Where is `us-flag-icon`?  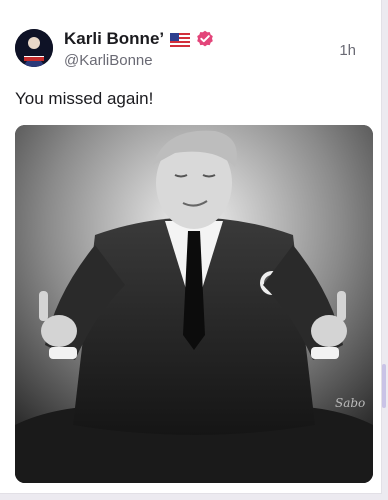 us-flag-icon is located at coordinates (180, 39).